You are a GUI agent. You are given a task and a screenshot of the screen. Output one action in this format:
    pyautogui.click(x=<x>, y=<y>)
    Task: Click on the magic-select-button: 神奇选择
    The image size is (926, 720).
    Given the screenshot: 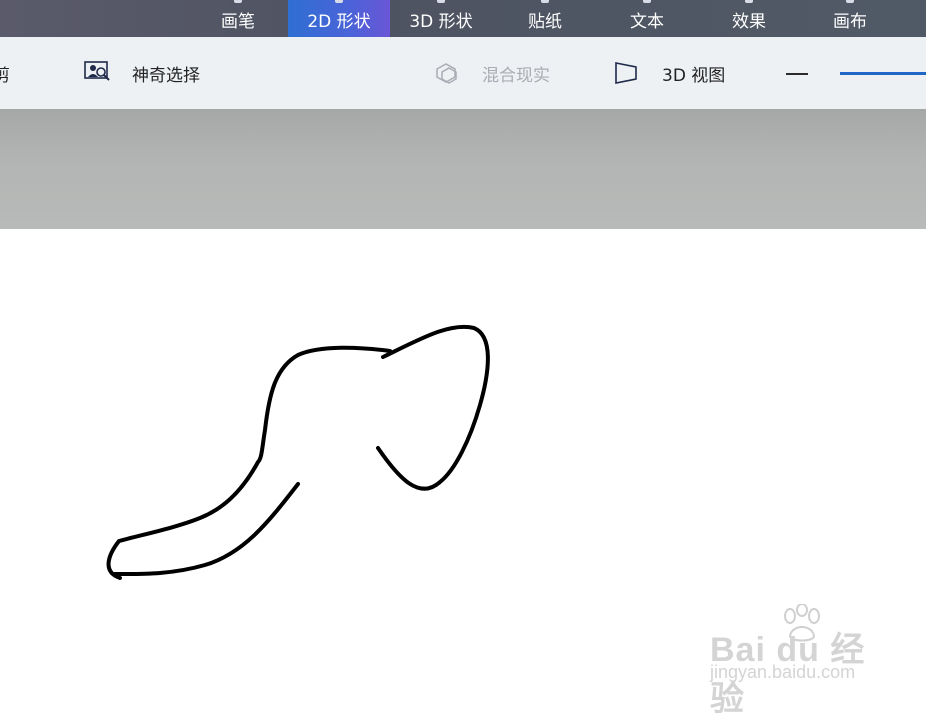 What is the action you would take?
    pyautogui.click(x=142, y=73)
    